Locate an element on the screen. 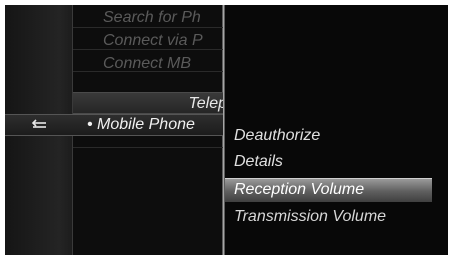 The image size is (454, 259). menu-header-telephone: Telep is located at coordinates (148, 103).